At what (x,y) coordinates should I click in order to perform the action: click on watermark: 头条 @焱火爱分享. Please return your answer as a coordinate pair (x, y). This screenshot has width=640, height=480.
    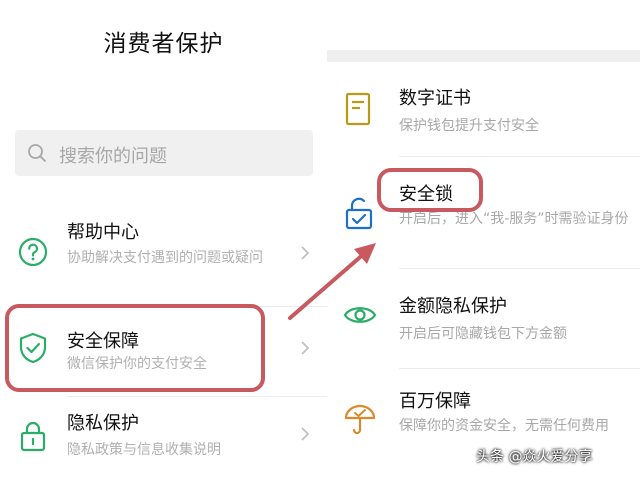
    Looking at the image, I should click on (534, 457).